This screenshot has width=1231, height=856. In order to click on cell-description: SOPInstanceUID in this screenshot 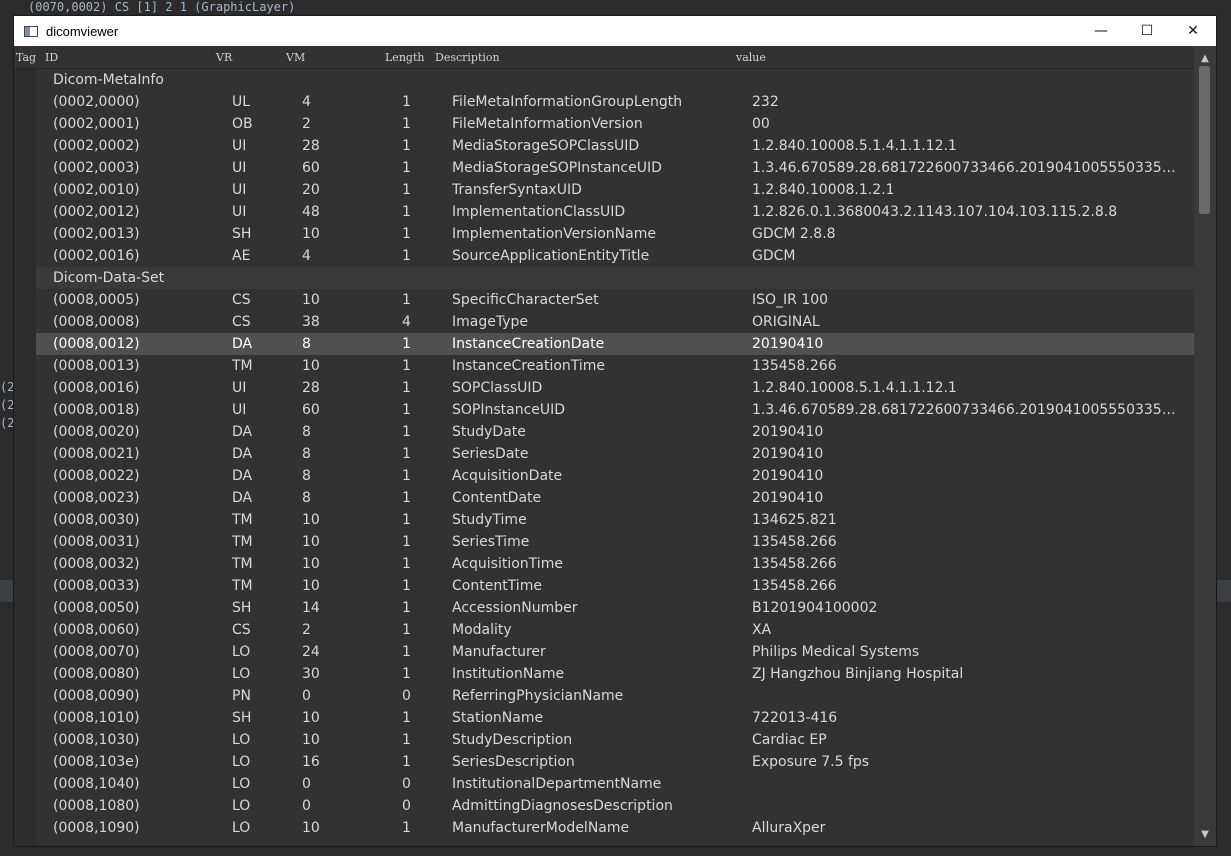, I will do `click(509, 410)`.